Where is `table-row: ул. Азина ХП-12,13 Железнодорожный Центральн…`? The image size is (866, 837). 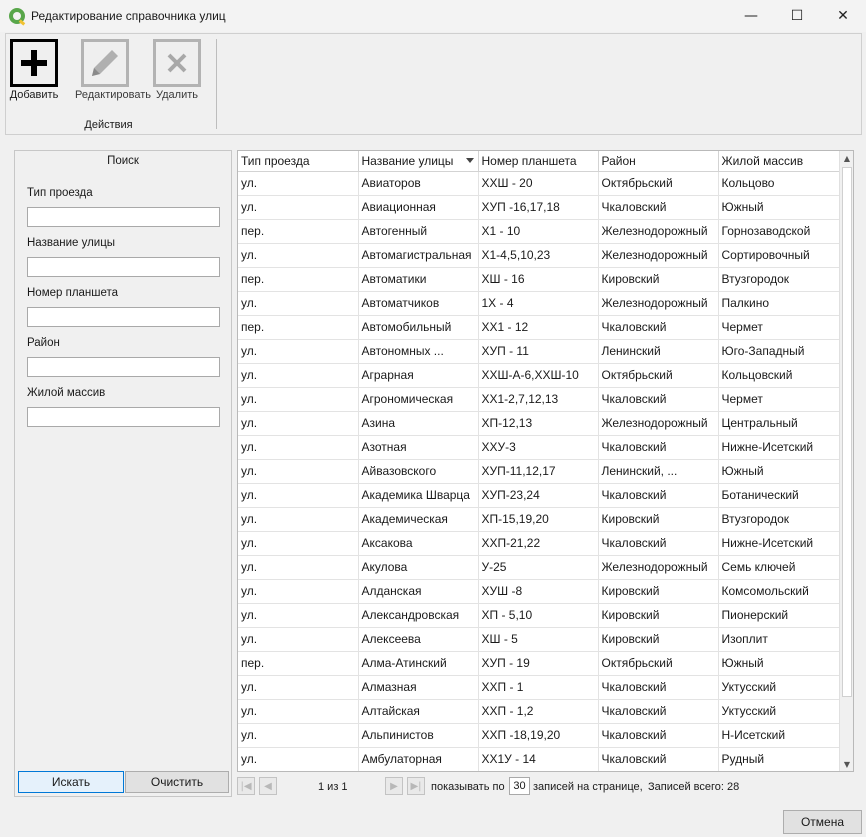
table-row: ул. Азина ХП-12,13 Железнодорожный Центральн… is located at coordinates (539, 423).